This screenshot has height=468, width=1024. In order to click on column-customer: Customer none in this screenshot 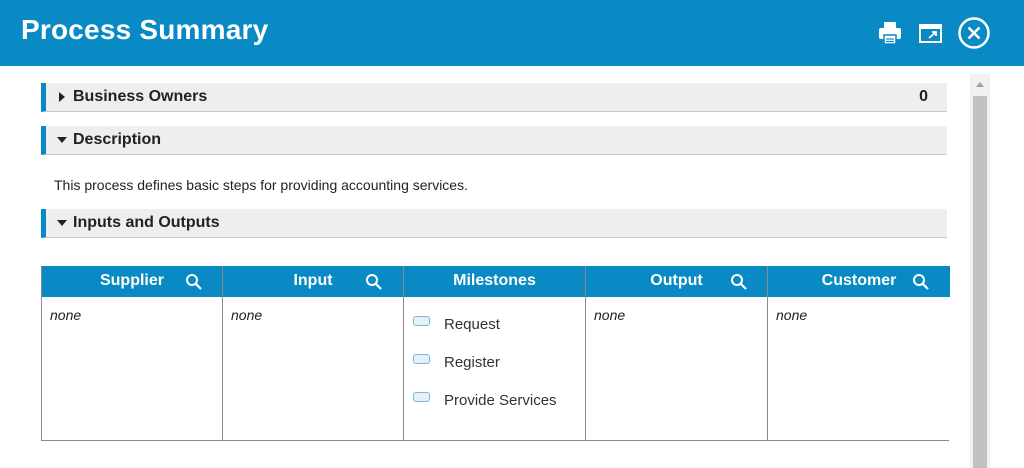, I will do `click(859, 353)`.